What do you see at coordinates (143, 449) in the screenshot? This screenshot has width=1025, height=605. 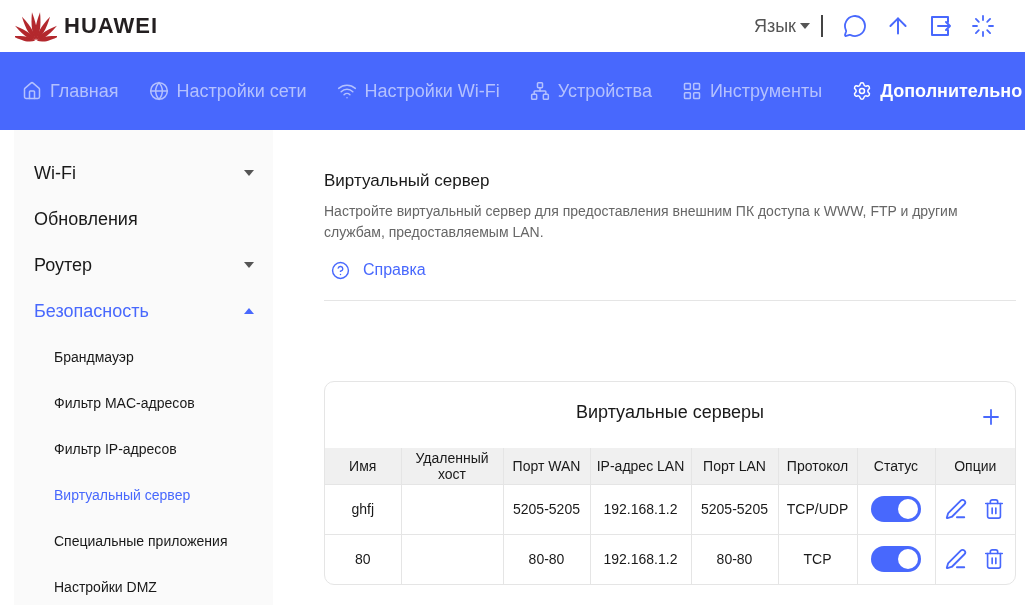 I see `sidebar-subitem: Фильтр IP-адресов` at bounding box center [143, 449].